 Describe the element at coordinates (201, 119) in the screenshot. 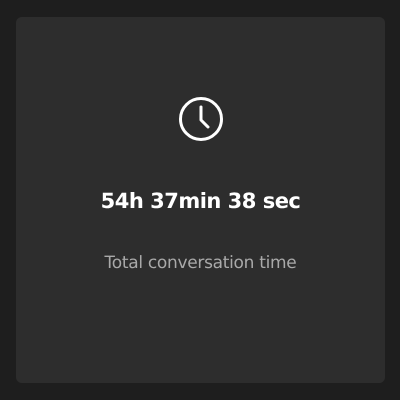

I see `clock-icon` at that location.